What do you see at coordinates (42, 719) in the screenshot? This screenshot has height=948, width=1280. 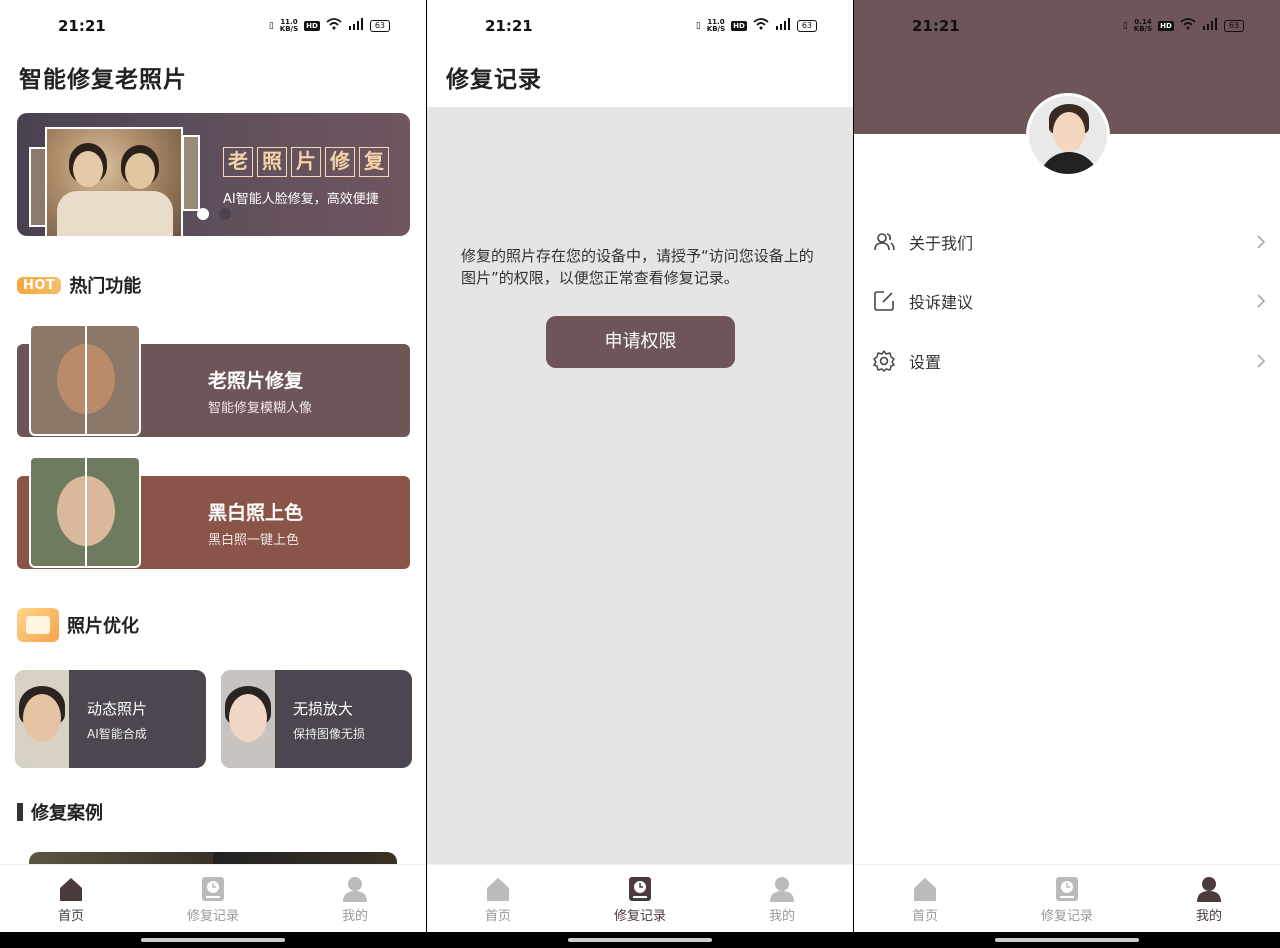 I see `dynamic-photo-thumbnail` at bounding box center [42, 719].